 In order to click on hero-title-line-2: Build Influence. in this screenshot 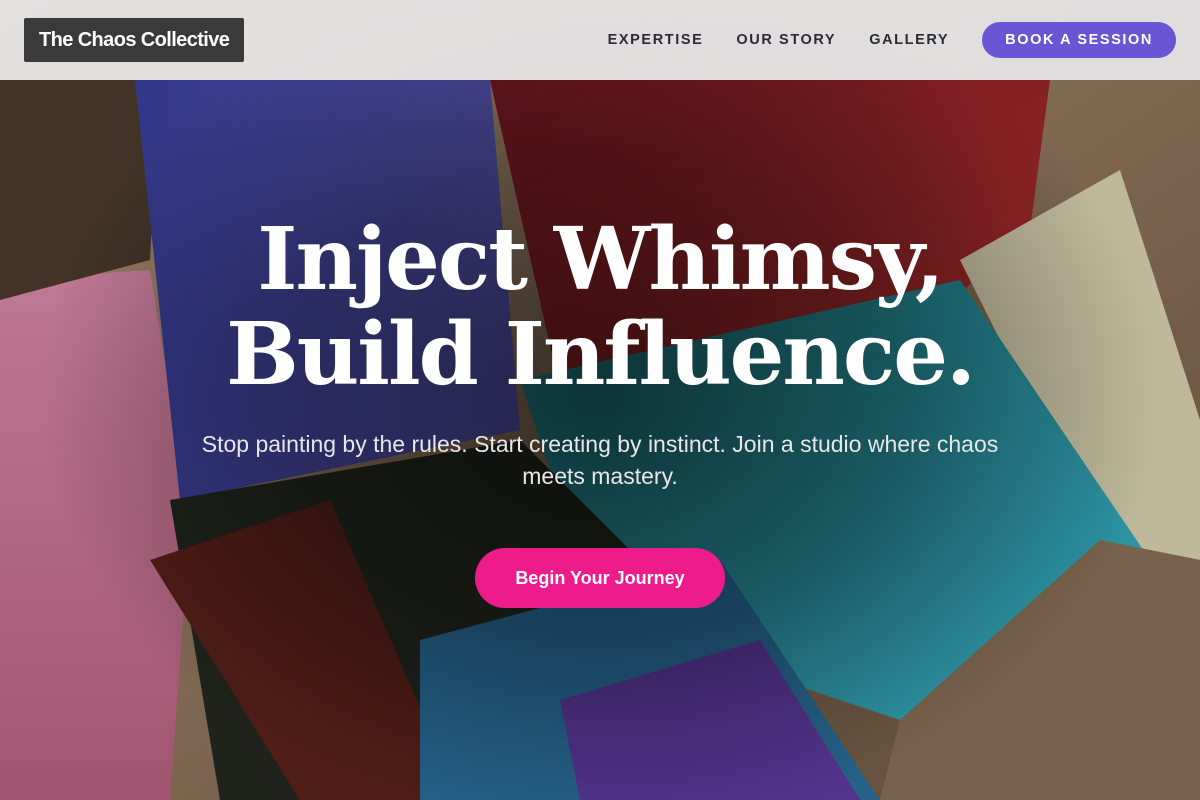, I will do `click(601, 354)`.